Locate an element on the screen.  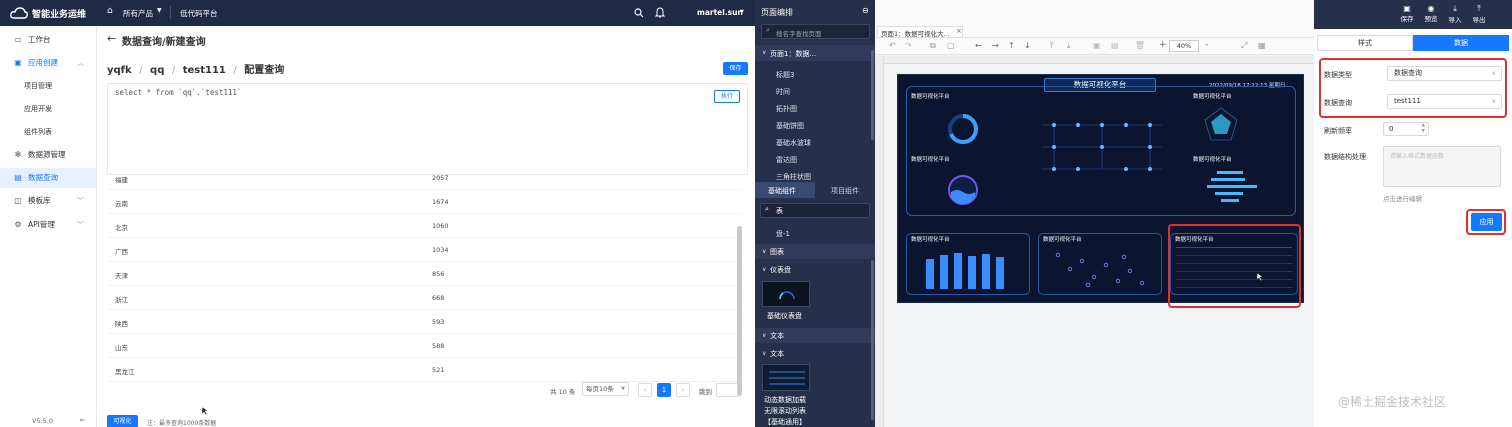
save-top-button: ▣ 保存 is located at coordinates (1407, 13).